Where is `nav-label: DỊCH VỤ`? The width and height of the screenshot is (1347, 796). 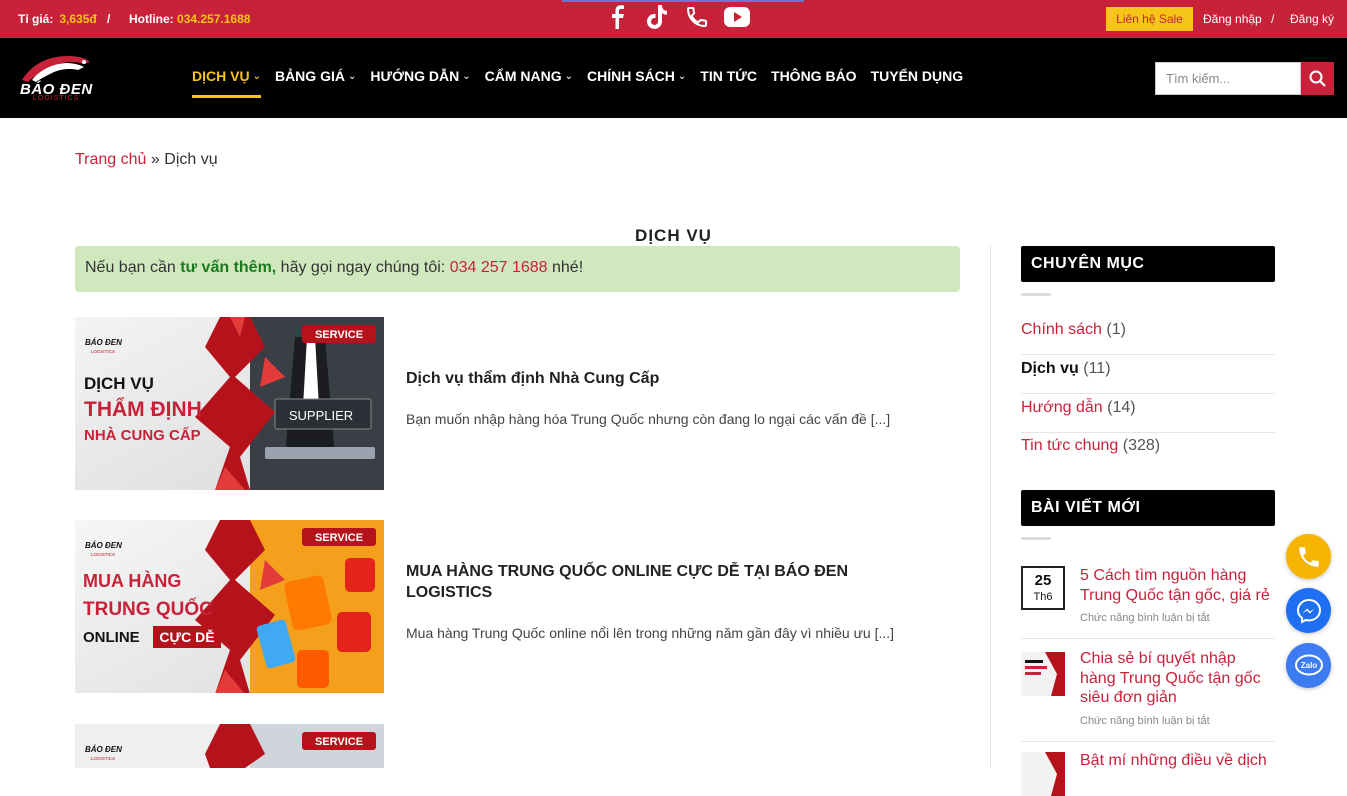 nav-label: DỊCH VỤ is located at coordinates (221, 76).